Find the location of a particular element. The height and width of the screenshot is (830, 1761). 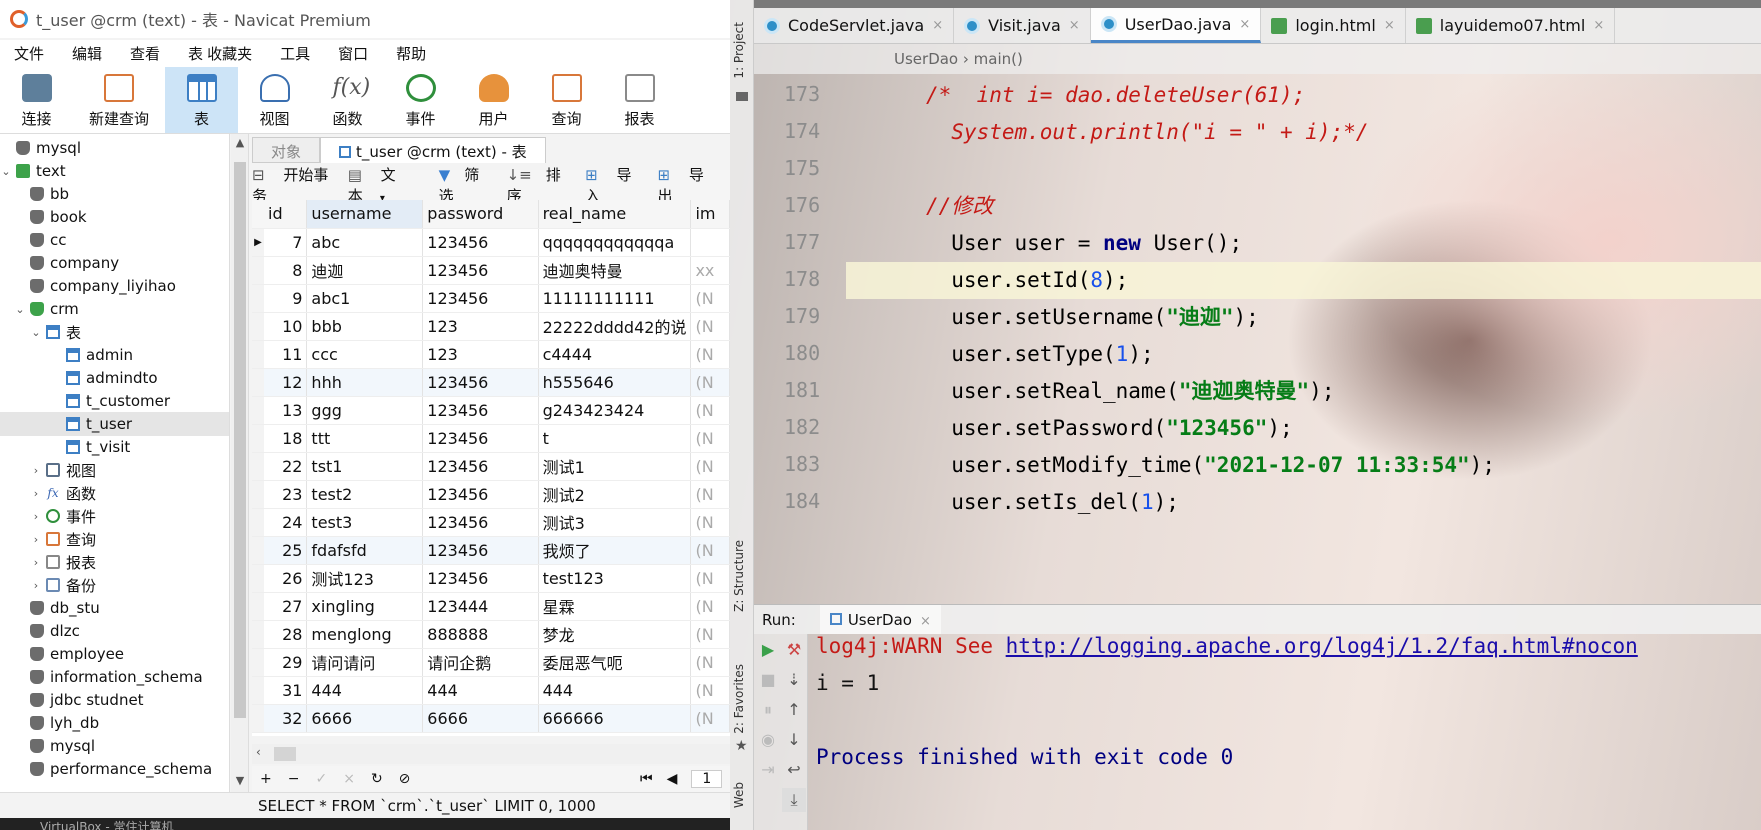

previous-page-icon: ◀ is located at coordinates (672, 779).